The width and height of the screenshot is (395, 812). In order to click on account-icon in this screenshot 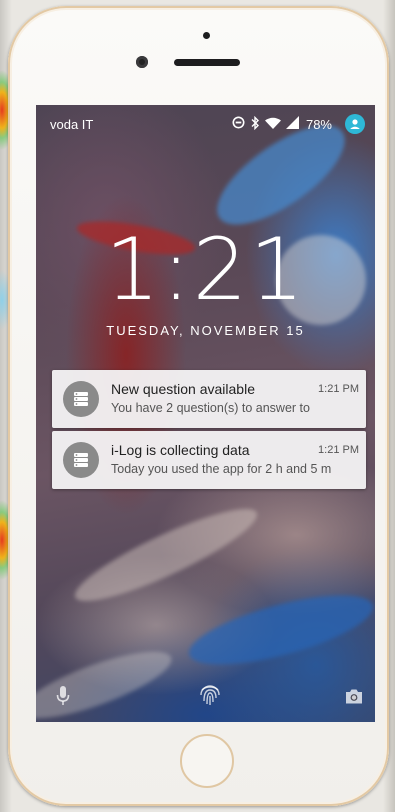, I will do `click(355, 124)`.